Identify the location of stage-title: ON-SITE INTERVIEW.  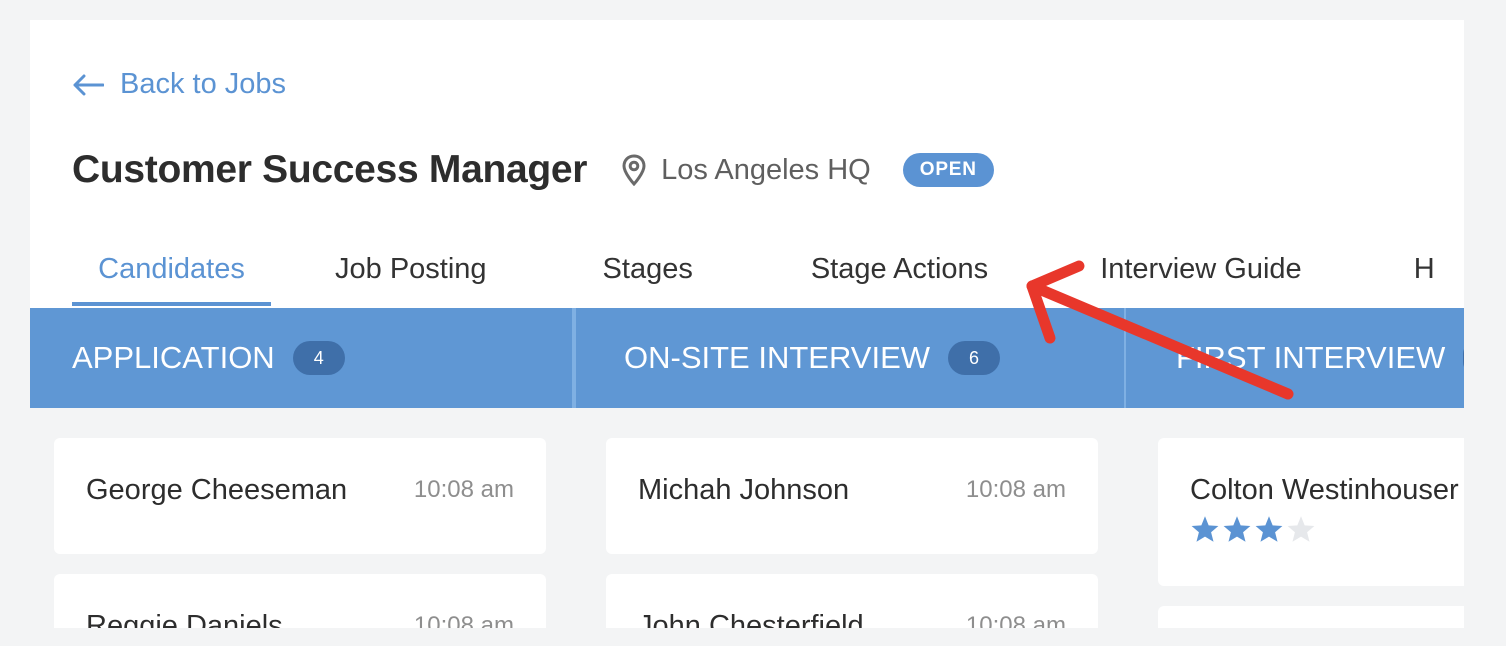
(777, 357).